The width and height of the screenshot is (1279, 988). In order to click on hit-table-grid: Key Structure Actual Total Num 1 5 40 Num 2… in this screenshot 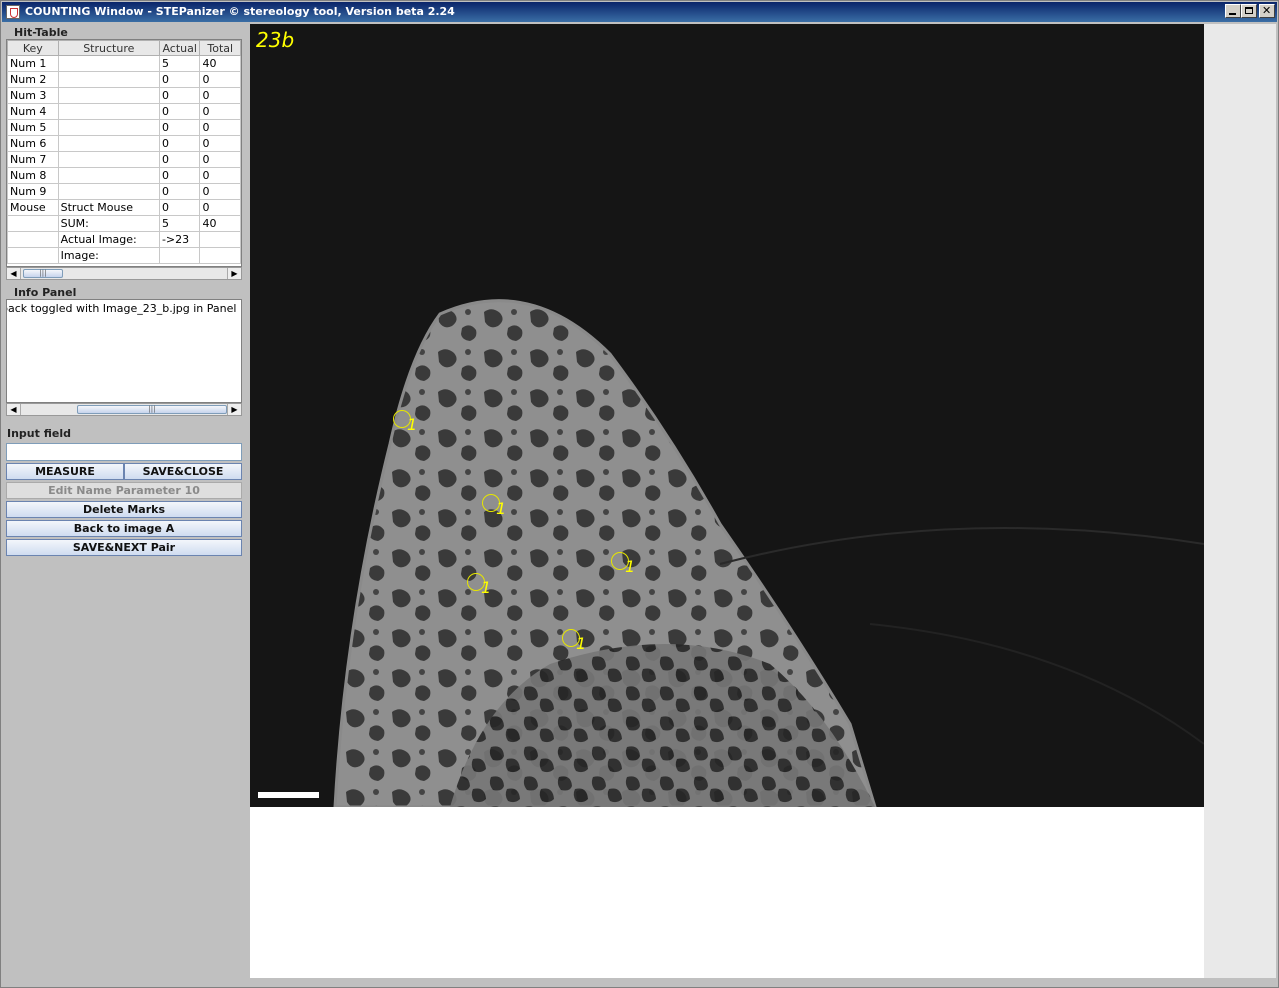, I will do `click(124, 152)`.